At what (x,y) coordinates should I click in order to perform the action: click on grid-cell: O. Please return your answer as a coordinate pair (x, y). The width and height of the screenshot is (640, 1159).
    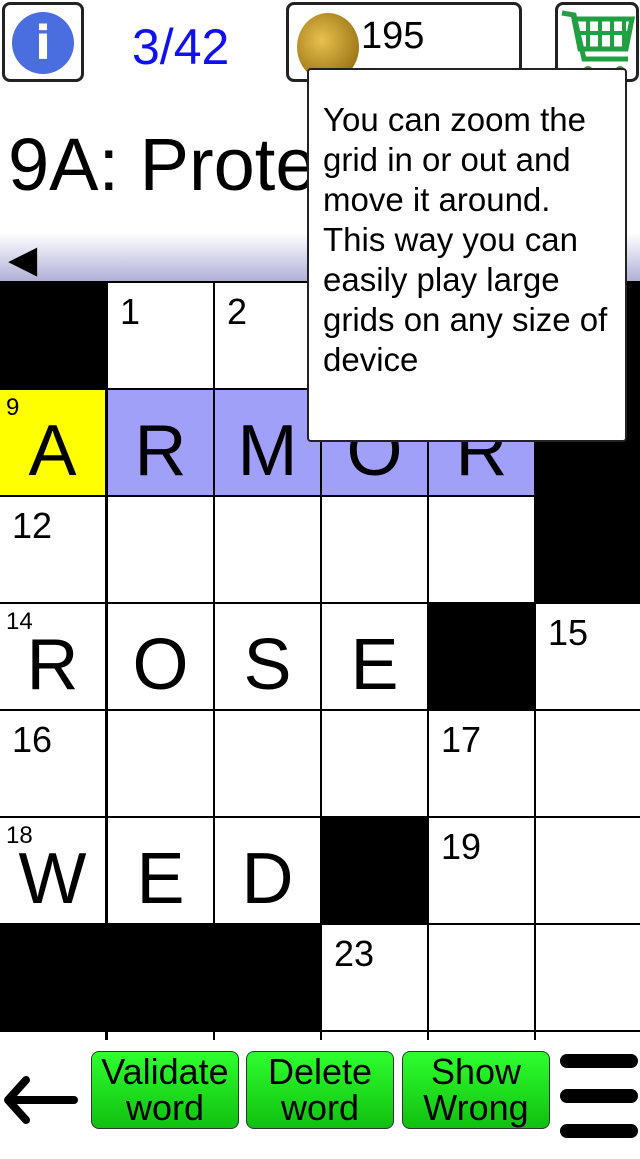
    Looking at the image, I should click on (160, 656).